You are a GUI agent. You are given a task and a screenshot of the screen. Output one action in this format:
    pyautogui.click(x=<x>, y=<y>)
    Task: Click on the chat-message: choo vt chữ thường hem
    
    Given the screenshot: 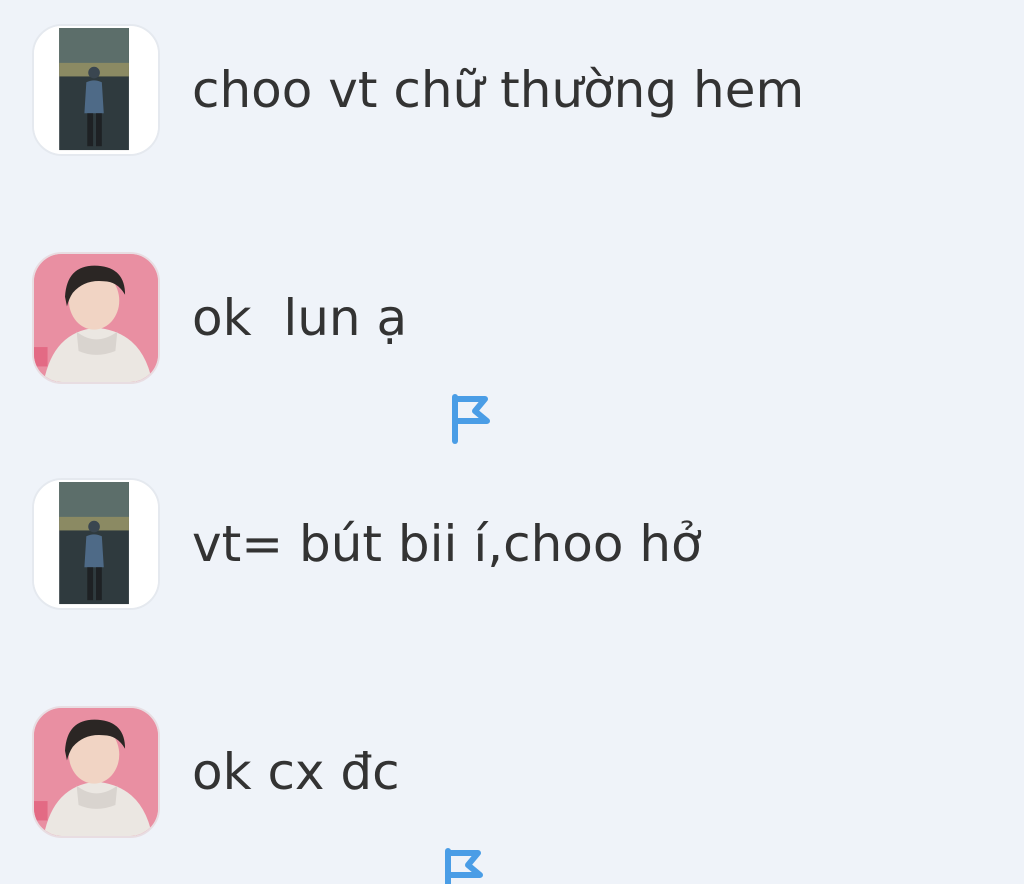 What is the action you would take?
    pyautogui.click(x=512, y=90)
    